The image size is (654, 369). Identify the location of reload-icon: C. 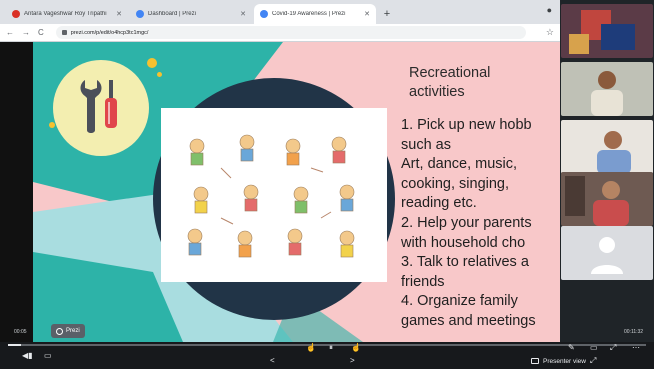
(41, 32).